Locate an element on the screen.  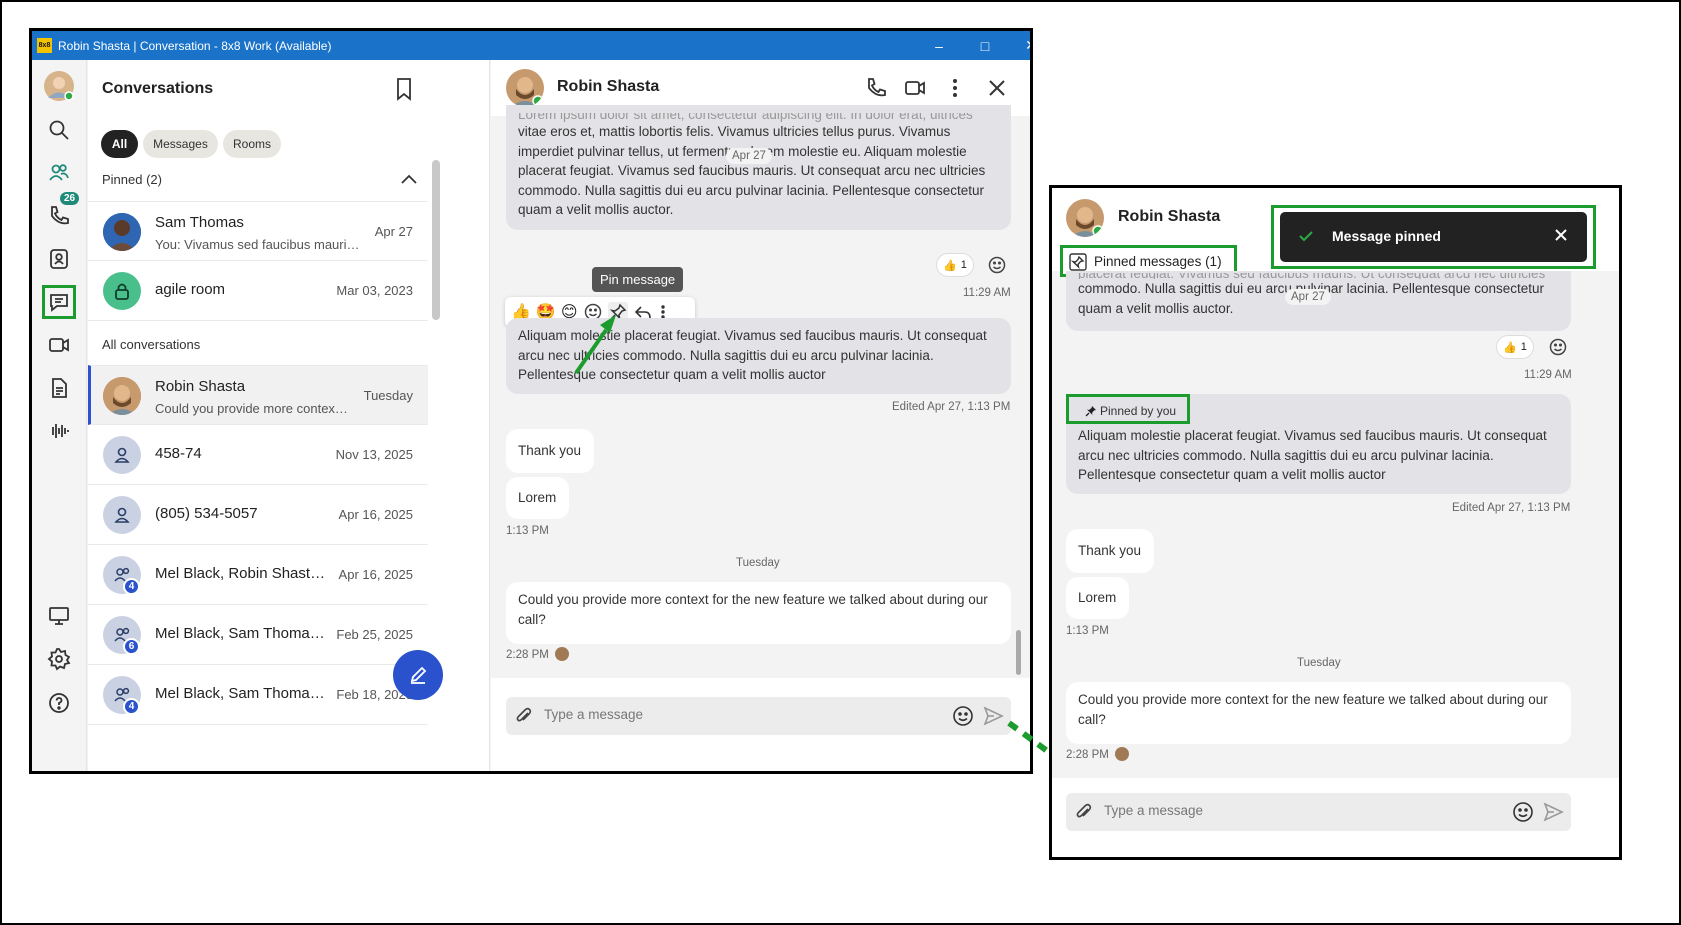
conversation-name: Robin Shasta is located at coordinates (200, 386).